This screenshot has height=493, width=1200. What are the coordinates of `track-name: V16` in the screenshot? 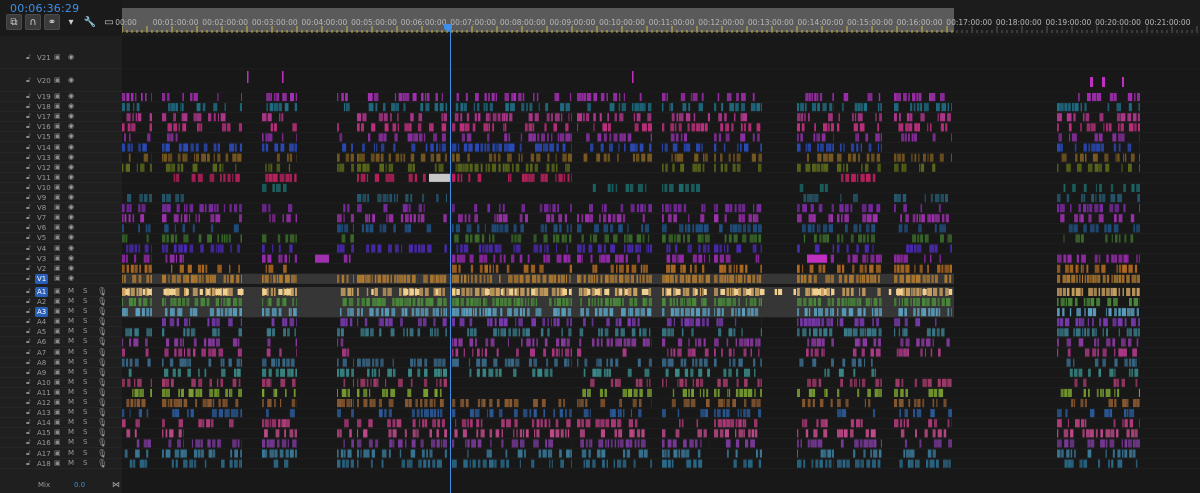 It's located at (44, 127).